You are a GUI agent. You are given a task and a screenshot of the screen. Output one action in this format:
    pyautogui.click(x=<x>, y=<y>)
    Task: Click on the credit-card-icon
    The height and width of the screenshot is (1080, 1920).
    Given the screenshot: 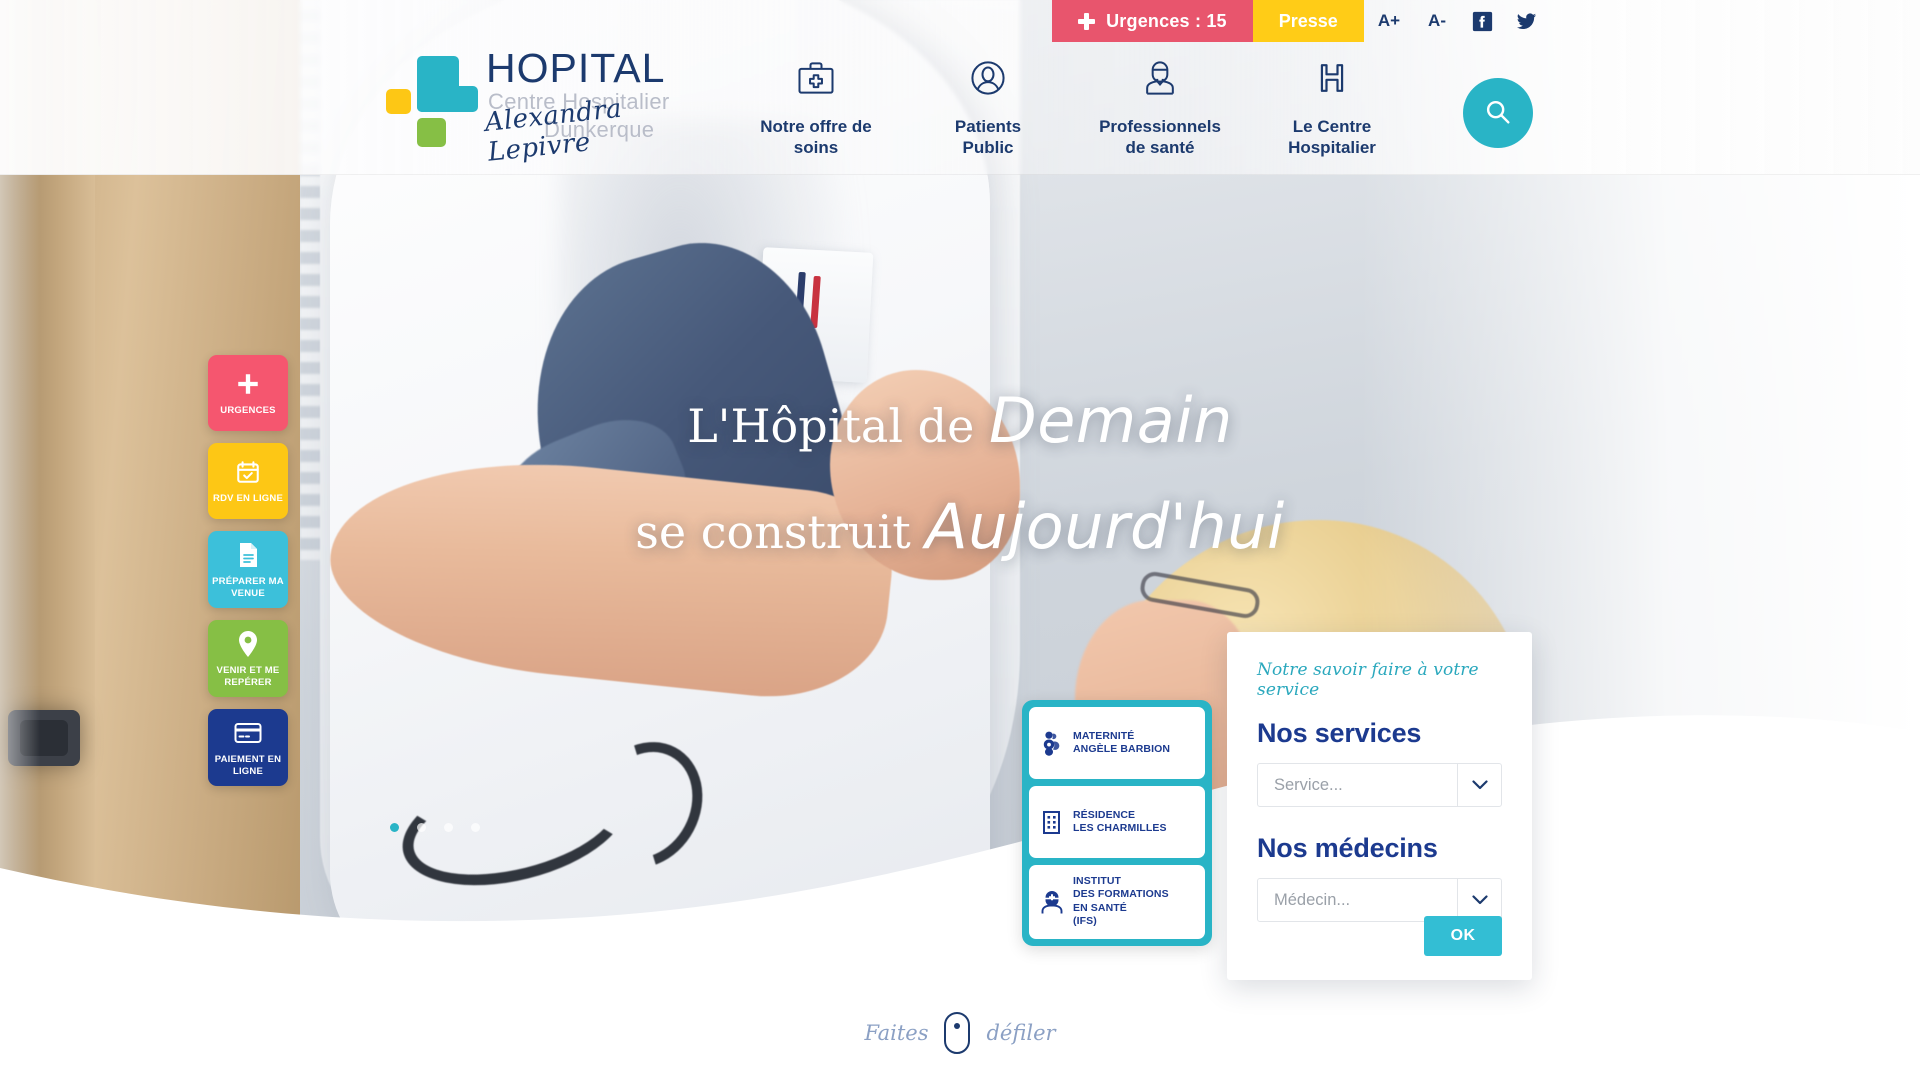 What is the action you would take?
    pyautogui.click(x=248, y=733)
    